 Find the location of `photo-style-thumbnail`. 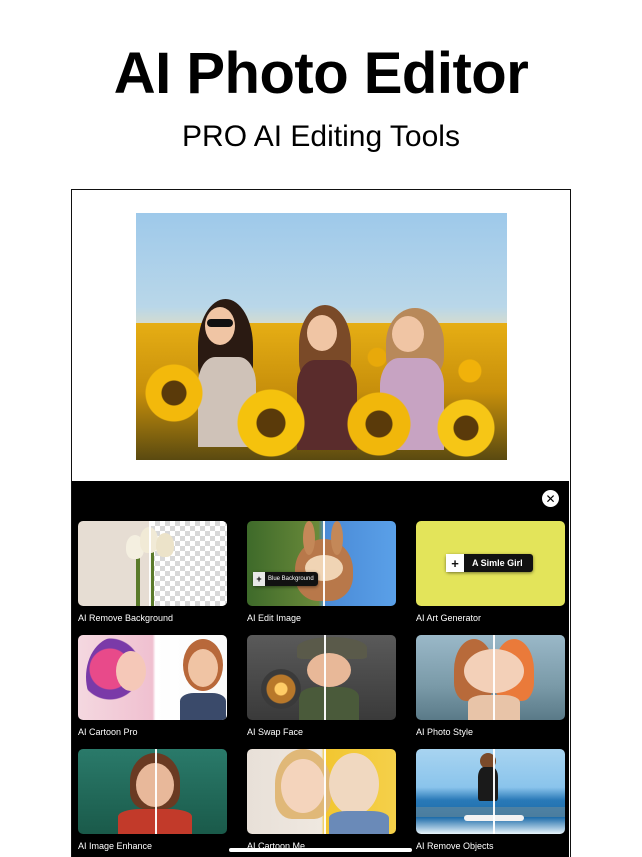

photo-style-thumbnail is located at coordinates (490, 677).